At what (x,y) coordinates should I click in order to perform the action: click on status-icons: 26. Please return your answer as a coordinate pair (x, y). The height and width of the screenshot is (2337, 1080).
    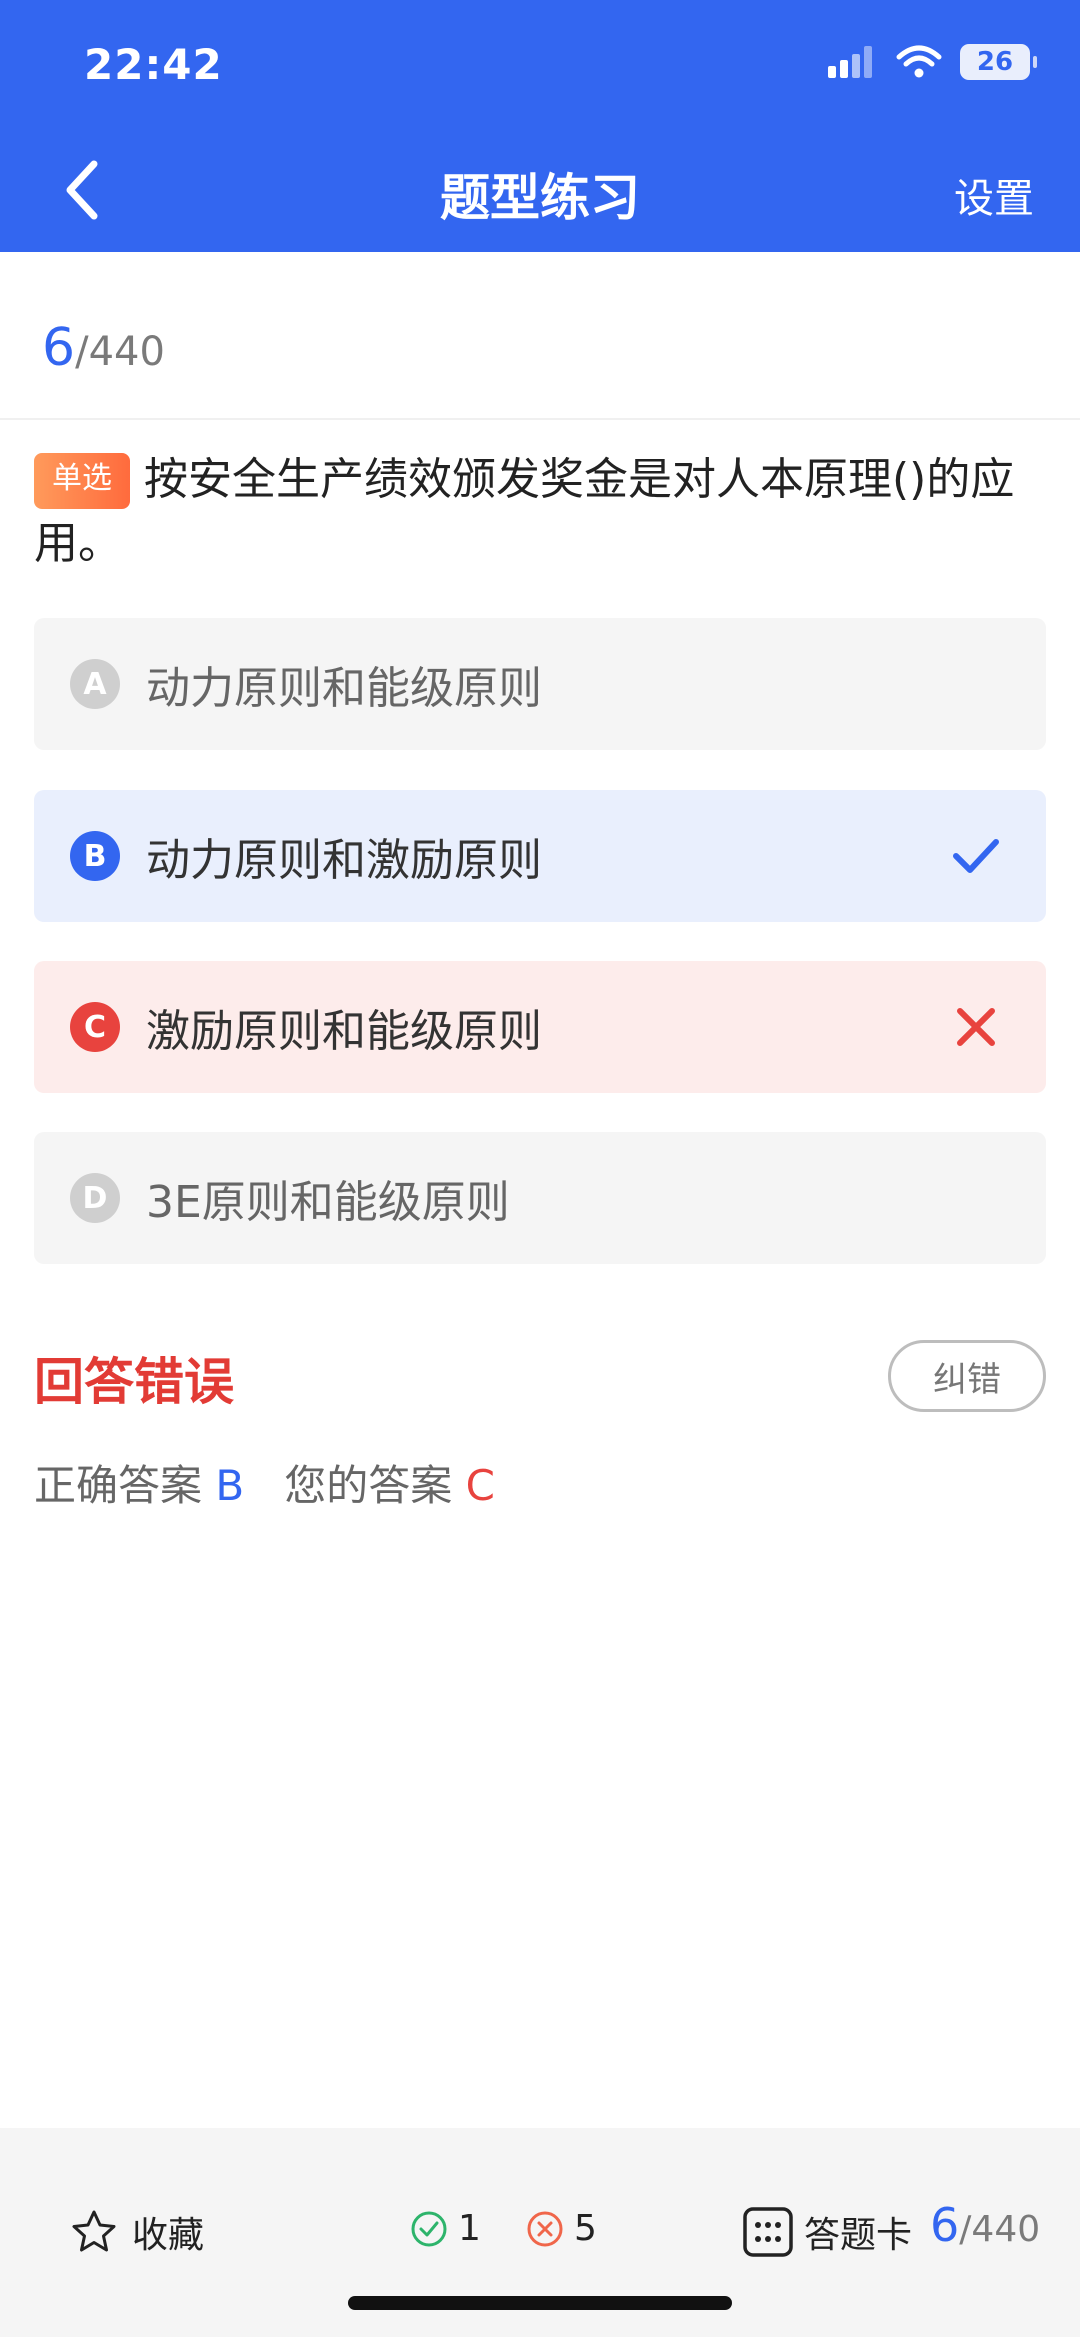
    Looking at the image, I should click on (932, 62).